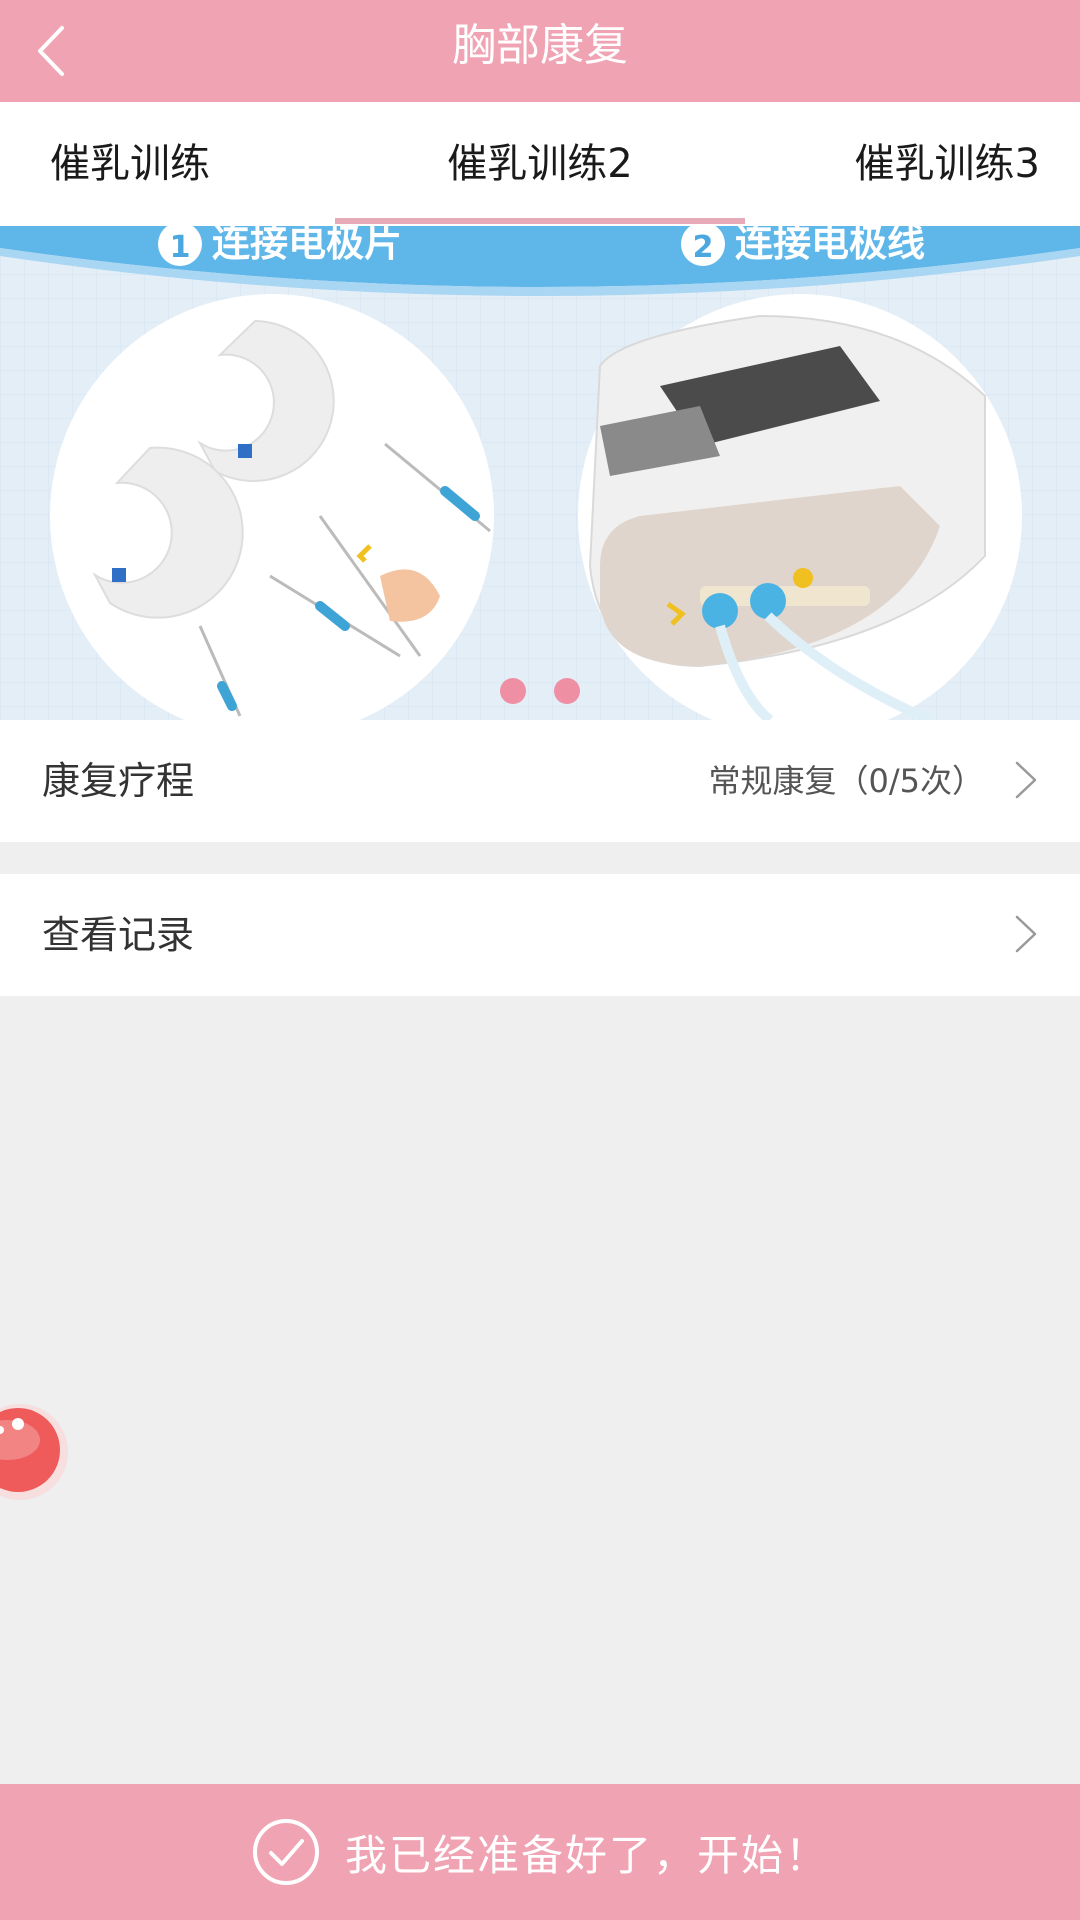 This screenshot has width=1080, height=1920. What do you see at coordinates (180, 247) in the screenshot?
I see `step-1-number: 1` at bounding box center [180, 247].